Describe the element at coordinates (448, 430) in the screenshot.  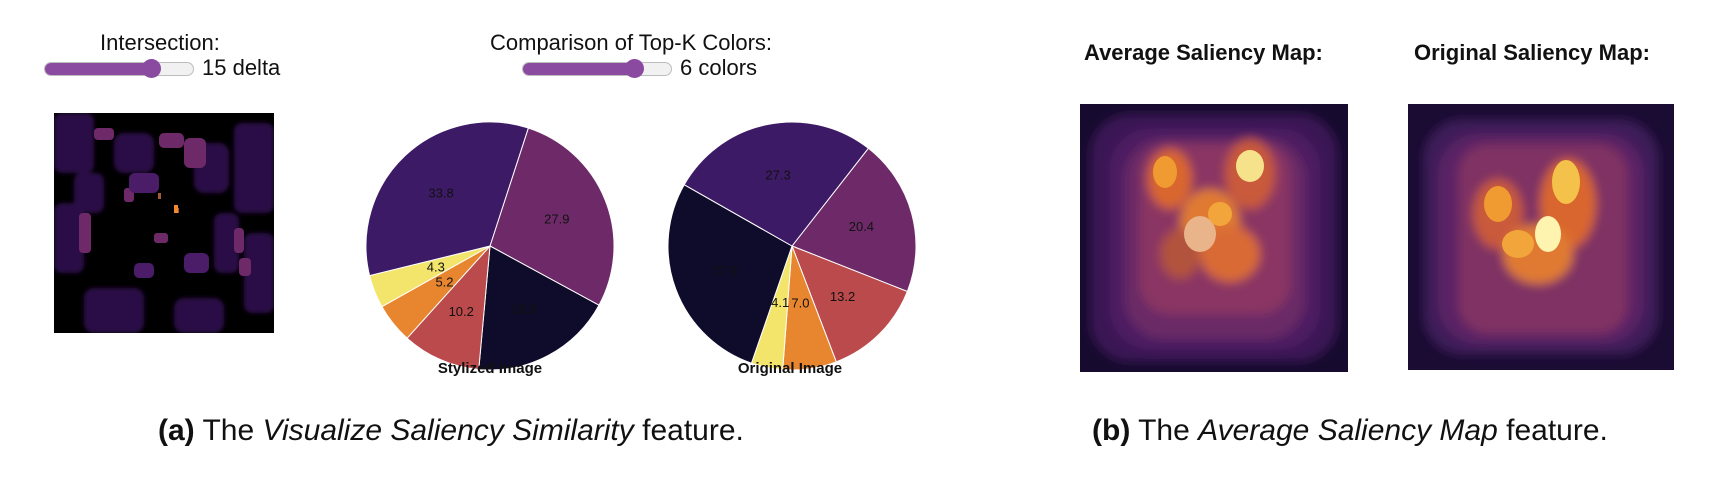
I see `caption-a-italic: Visualize Saliency Similarity` at that location.